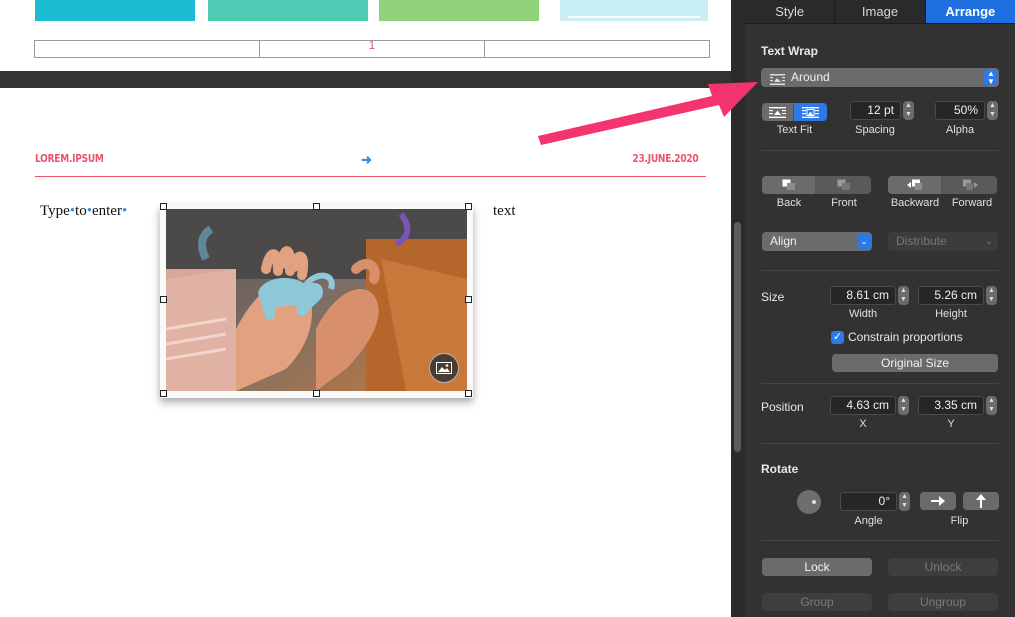 This screenshot has height=617, width=1015. I want to click on chevron-updown-icon: ▲ ▼, so click(991, 77).